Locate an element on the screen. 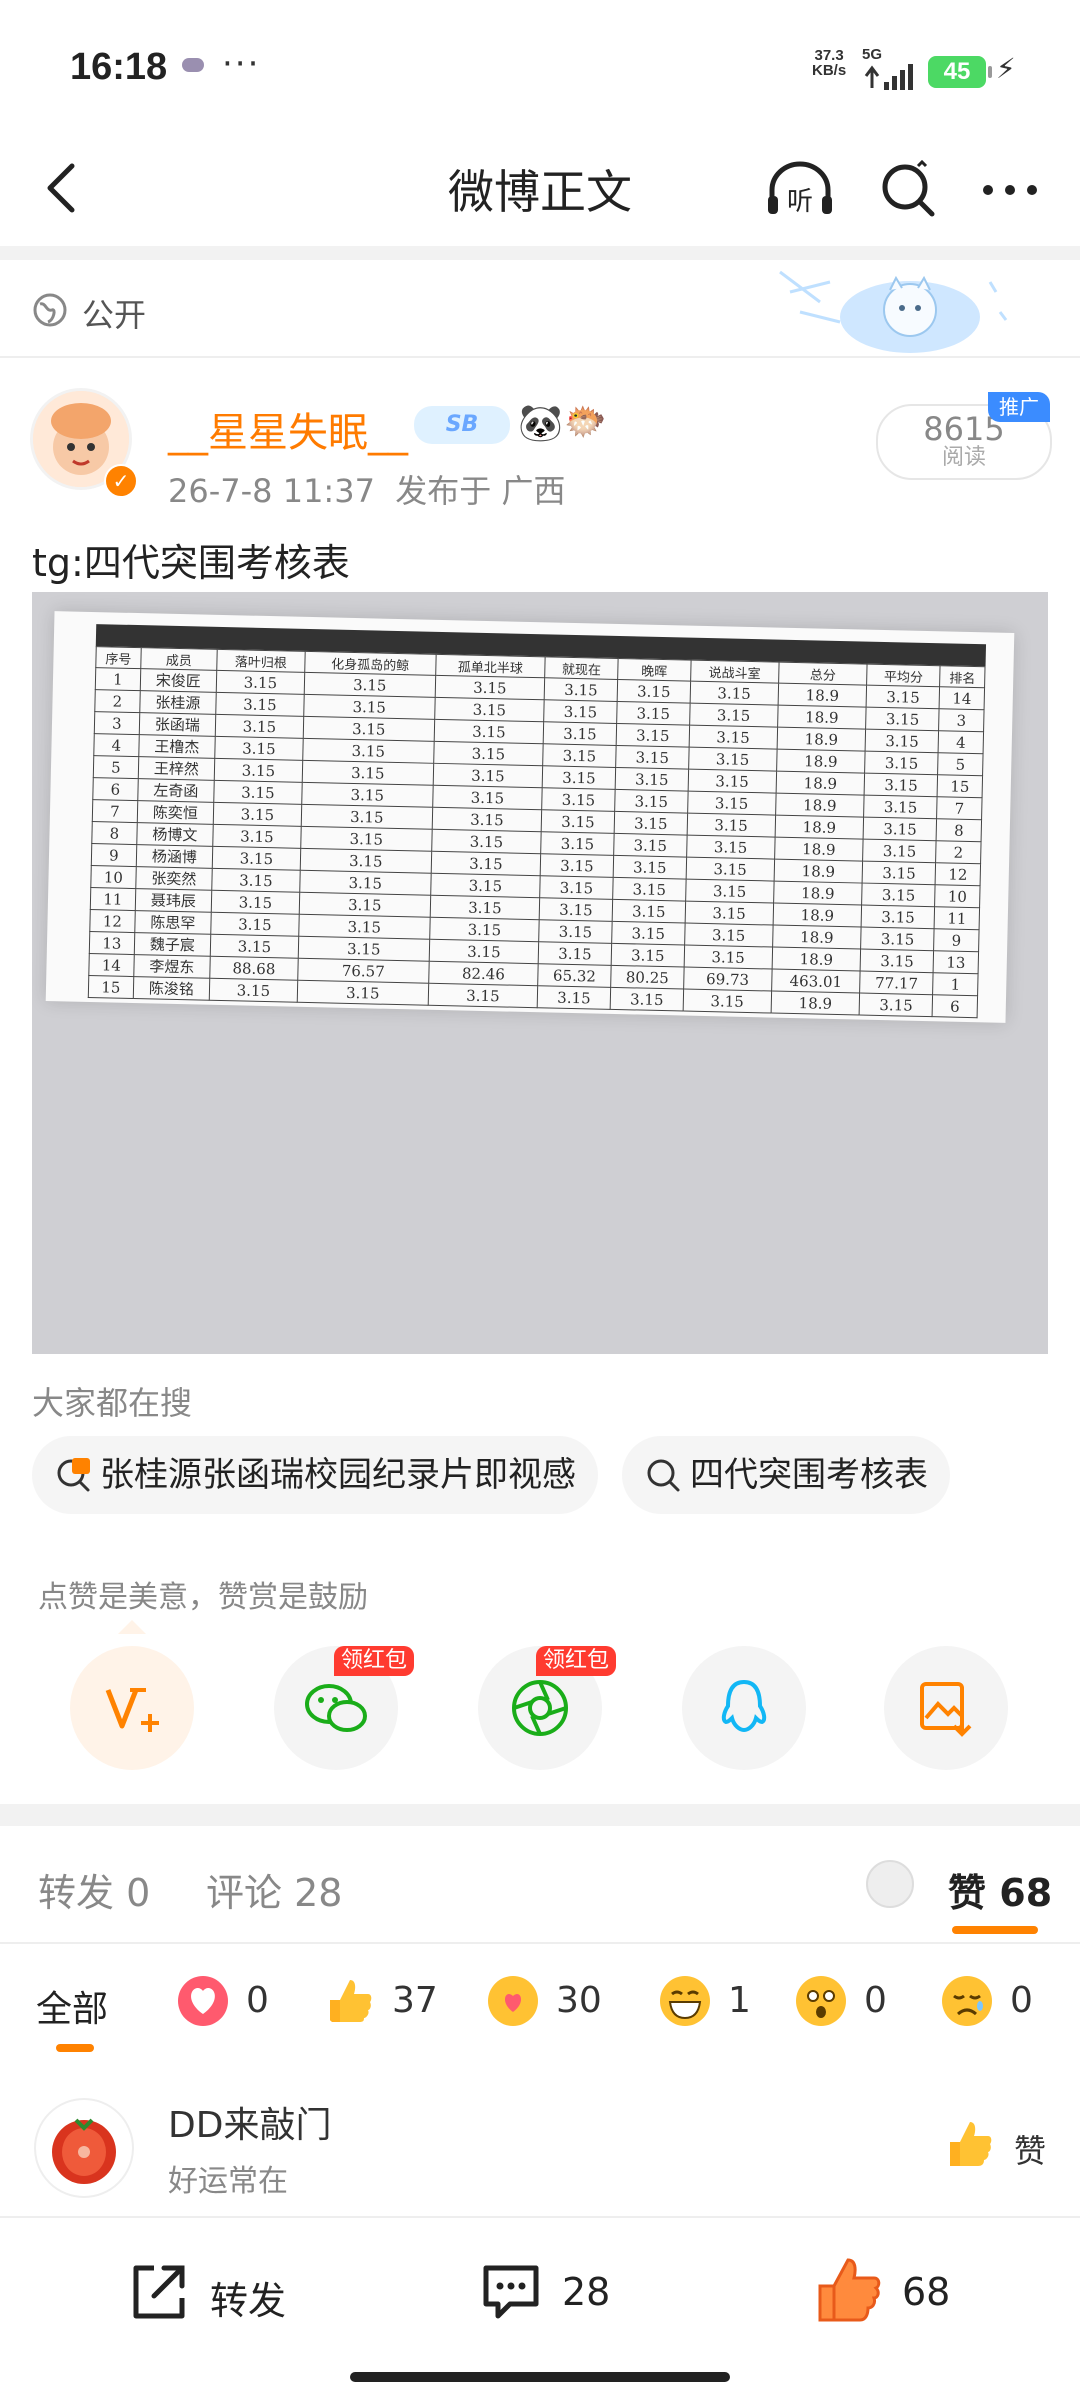  trending-search-chip: 四代突围考核表 is located at coordinates (786, 1475).